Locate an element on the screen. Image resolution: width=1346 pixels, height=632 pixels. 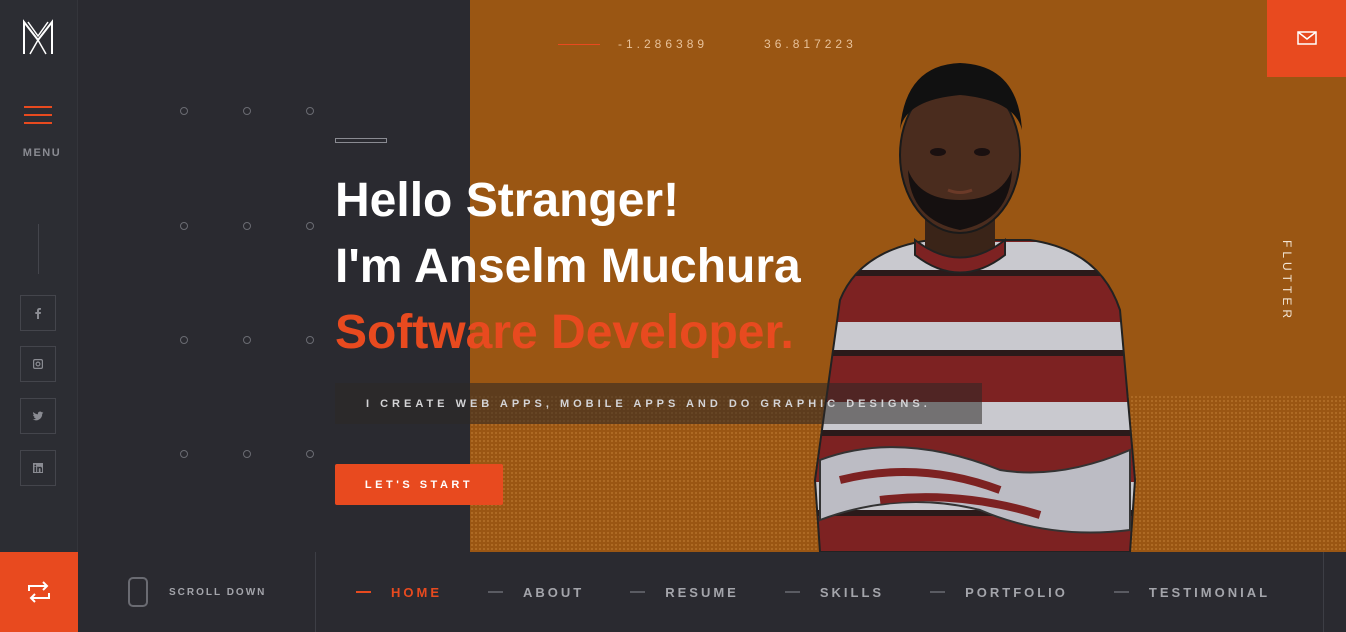
swap-arrows-icon is located at coordinates (39, 592).